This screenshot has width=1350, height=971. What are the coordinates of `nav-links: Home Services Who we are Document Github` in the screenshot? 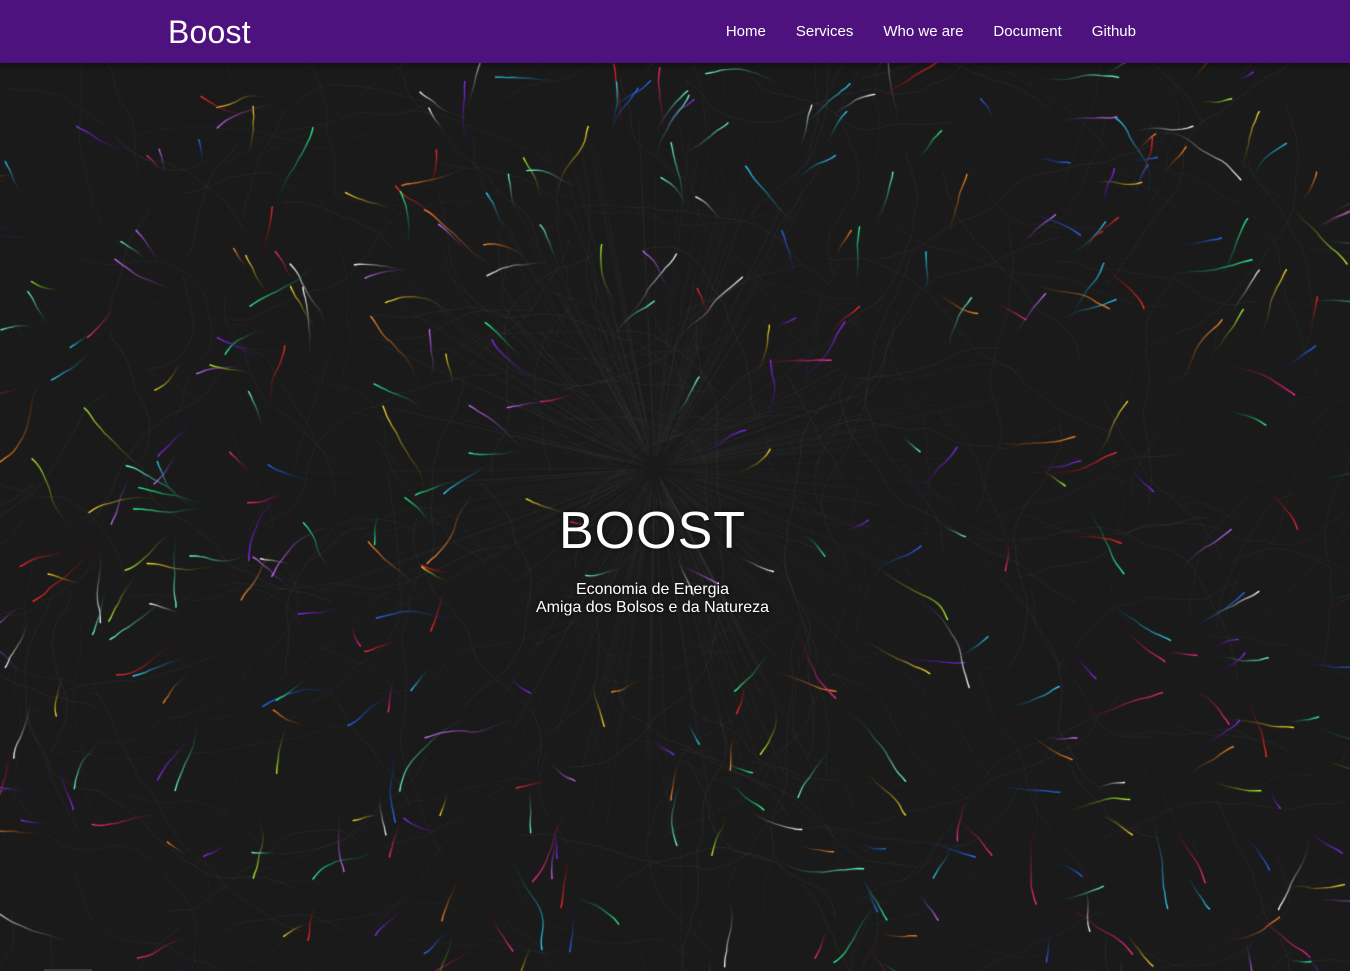 It's located at (916, 31).